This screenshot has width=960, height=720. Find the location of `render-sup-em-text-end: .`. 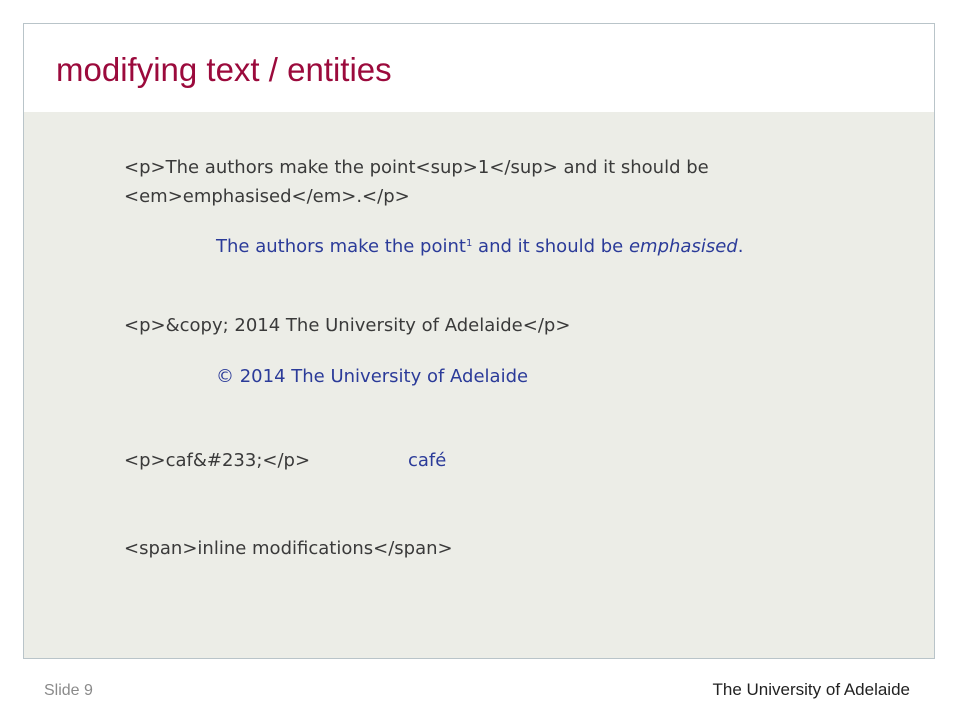

render-sup-em-text-end: . is located at coordinates (740, 246).